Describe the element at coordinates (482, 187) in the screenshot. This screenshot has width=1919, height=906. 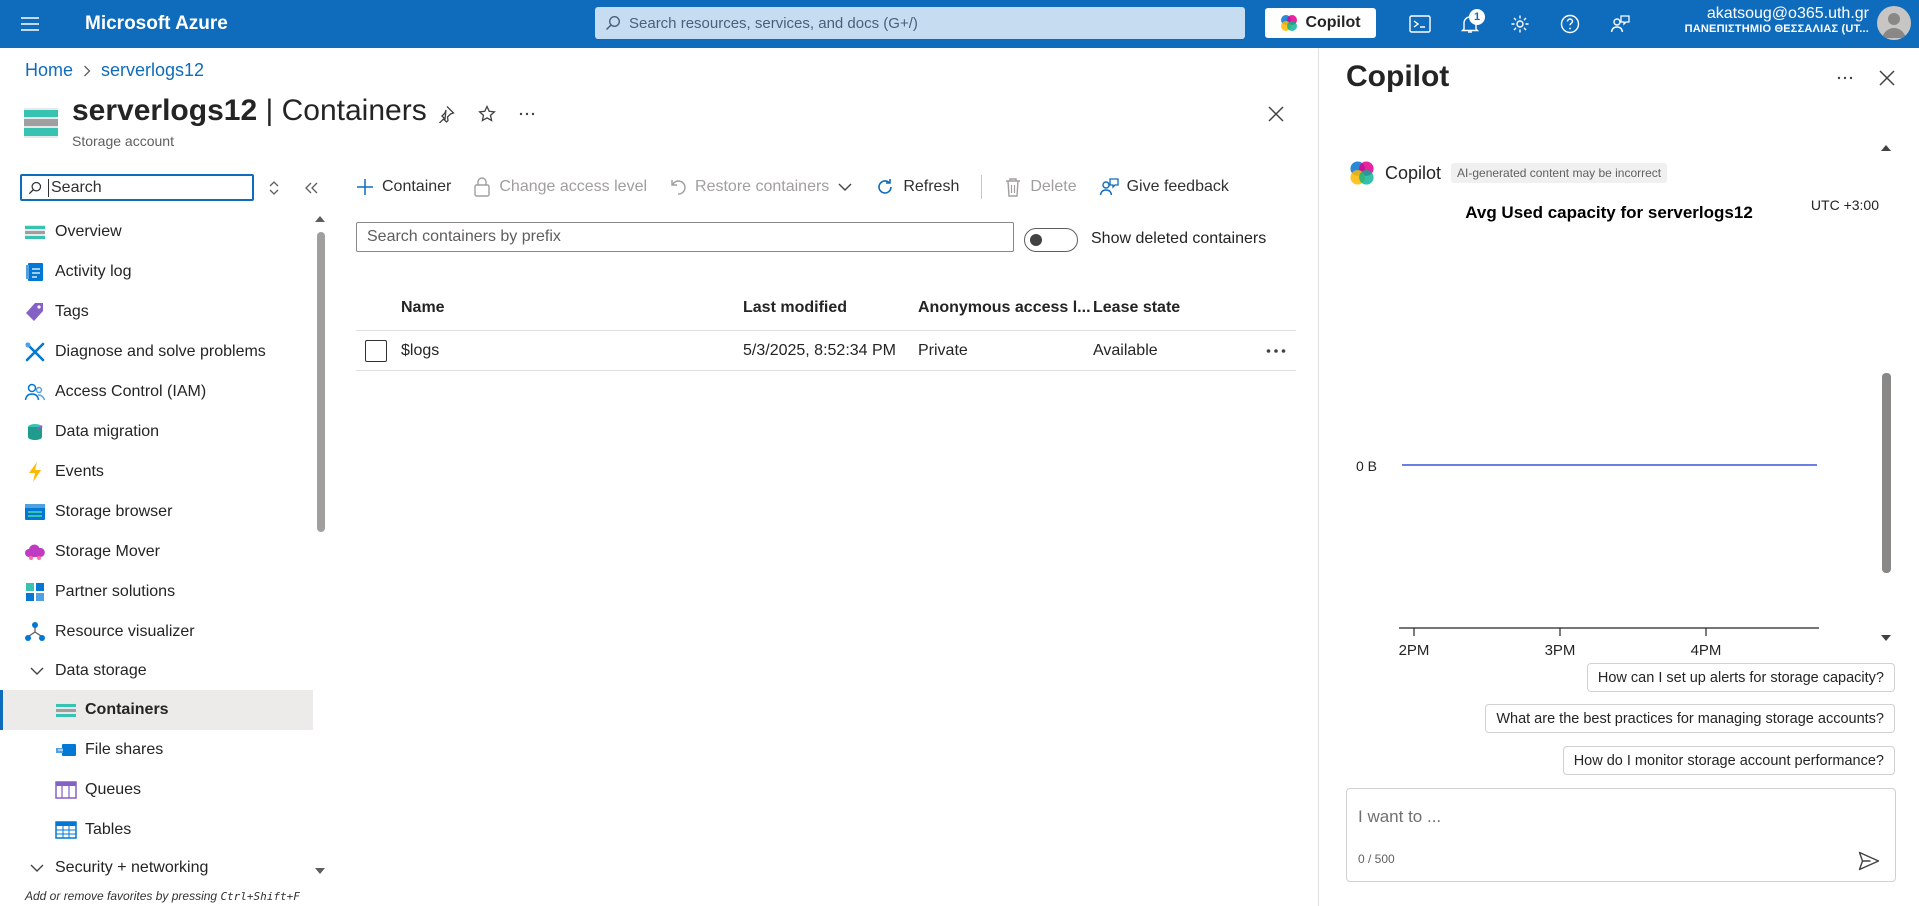
I see `lock-icon` at that location.